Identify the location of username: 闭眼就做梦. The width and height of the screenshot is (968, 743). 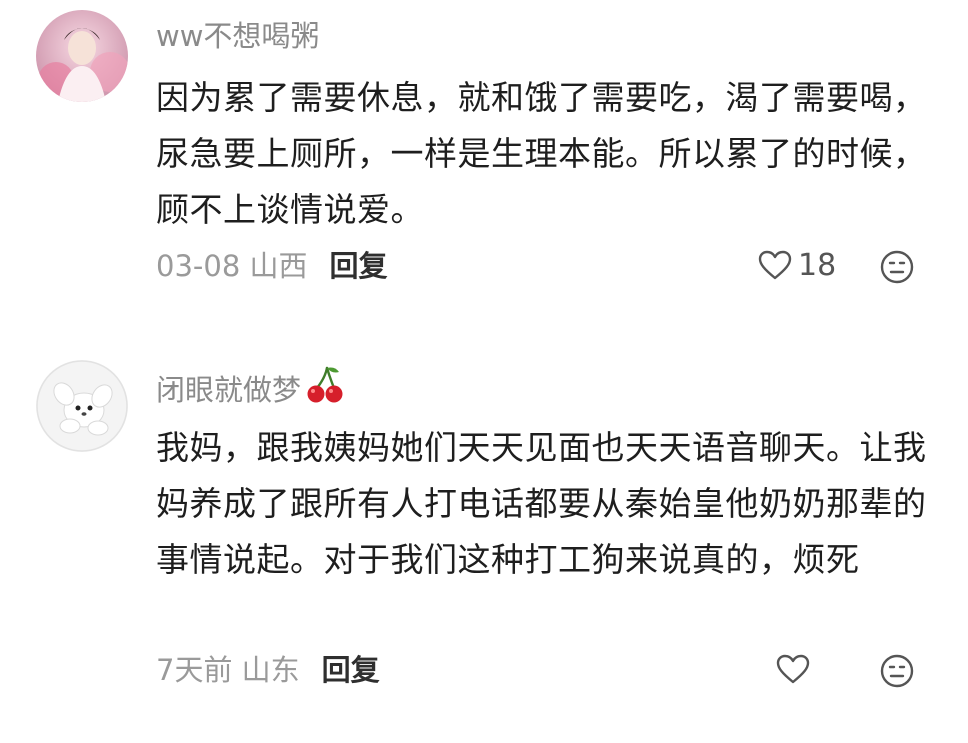
(250, 391).